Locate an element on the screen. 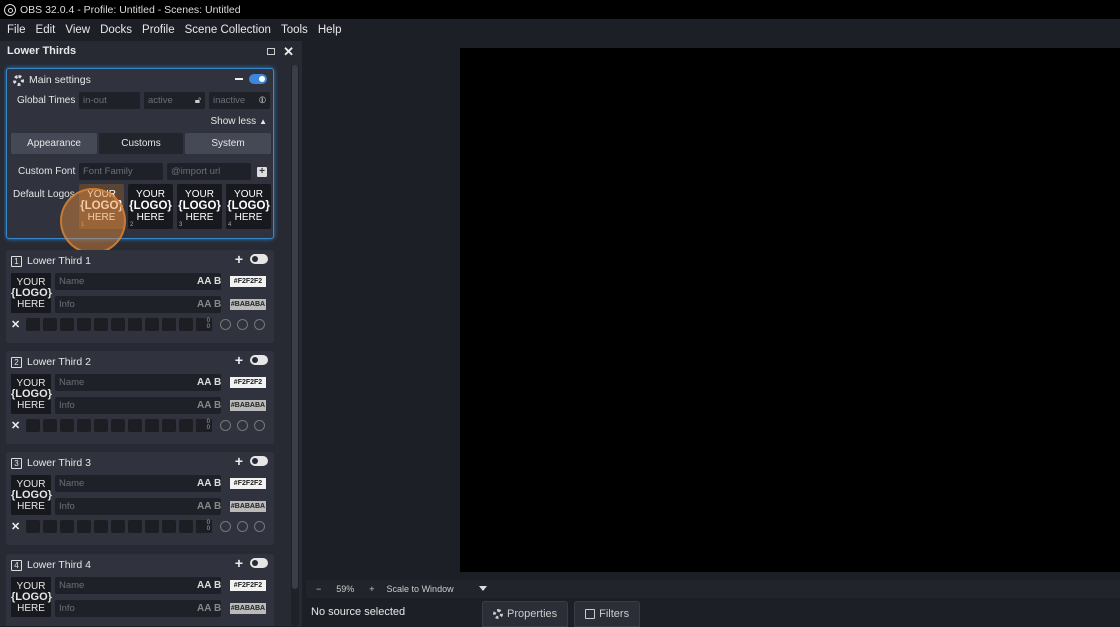  zoom-out-button: − is located at coordinates (318, 589).